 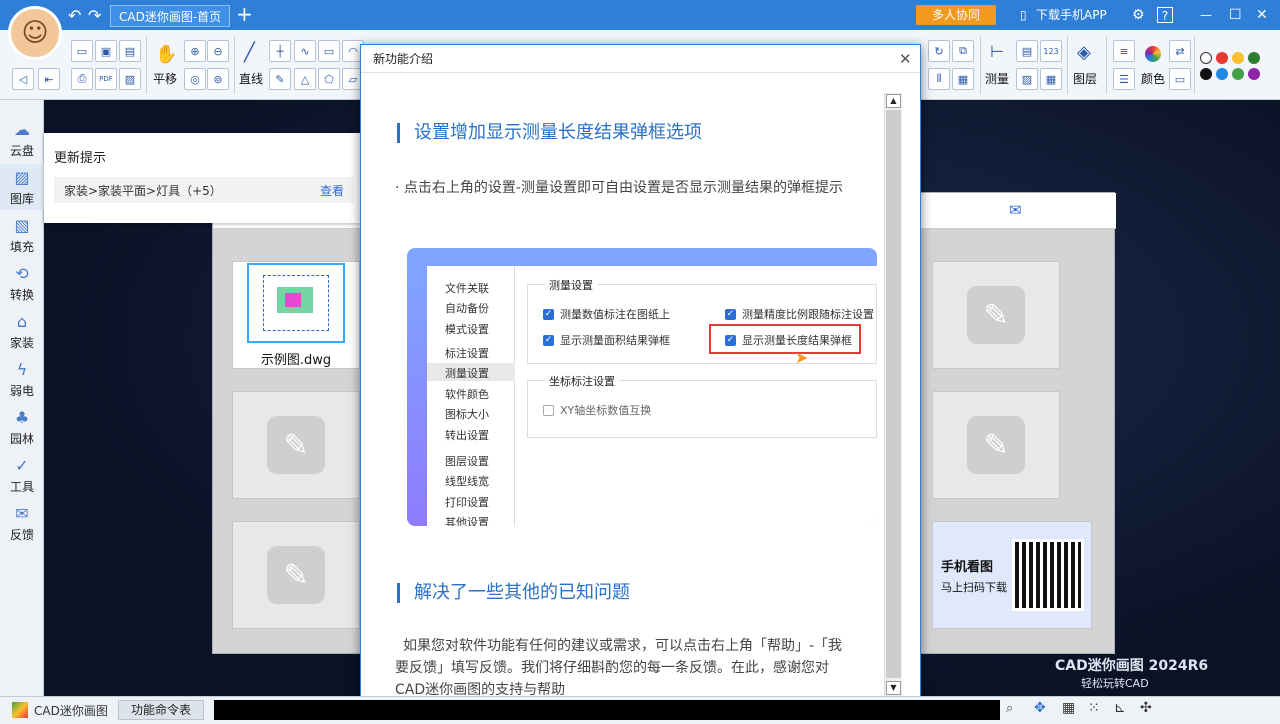 What do you see at coordinates (963, 51) in the screenshot?
I see `copy-icon: ⧉` at bounding box center [963, 51].